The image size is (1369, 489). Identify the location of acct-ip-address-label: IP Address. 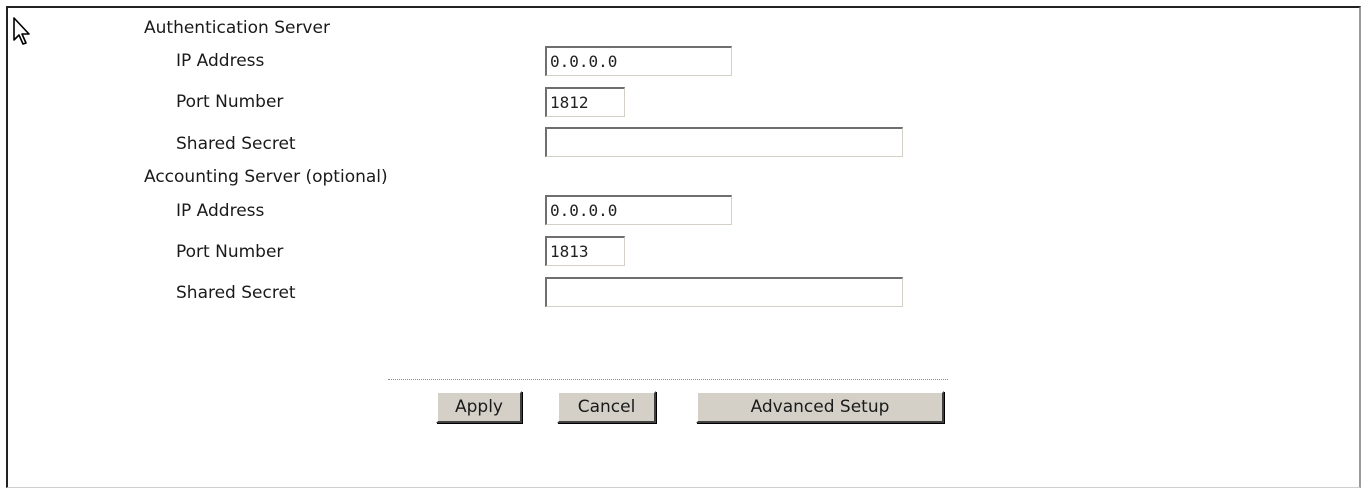
(220, 211).